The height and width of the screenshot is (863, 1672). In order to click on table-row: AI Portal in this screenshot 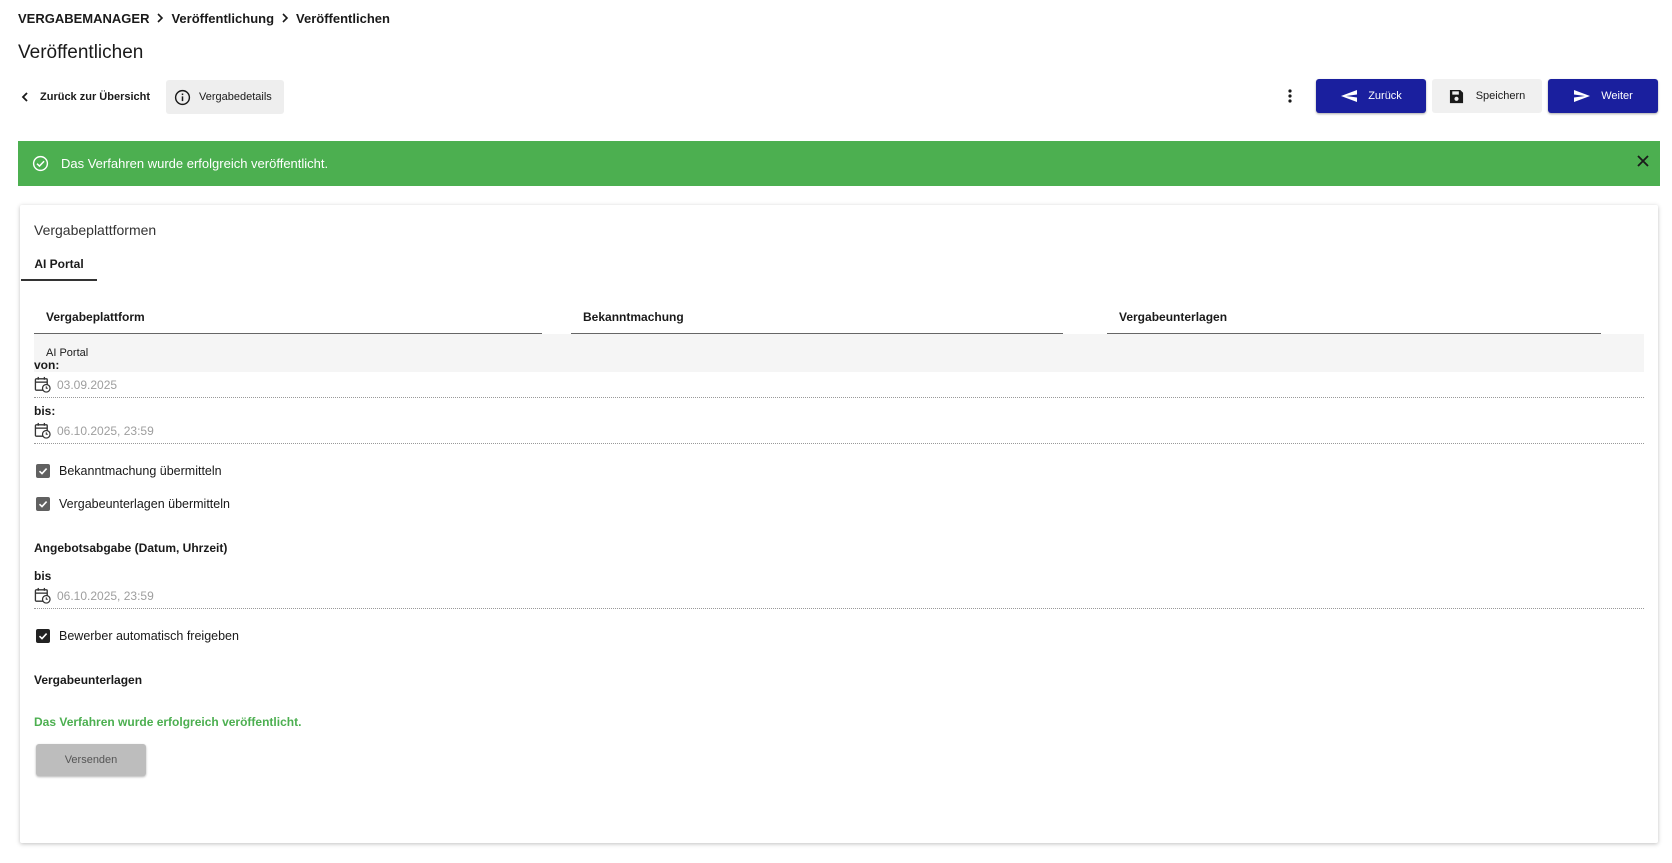, I will do `click(839, 353)`.